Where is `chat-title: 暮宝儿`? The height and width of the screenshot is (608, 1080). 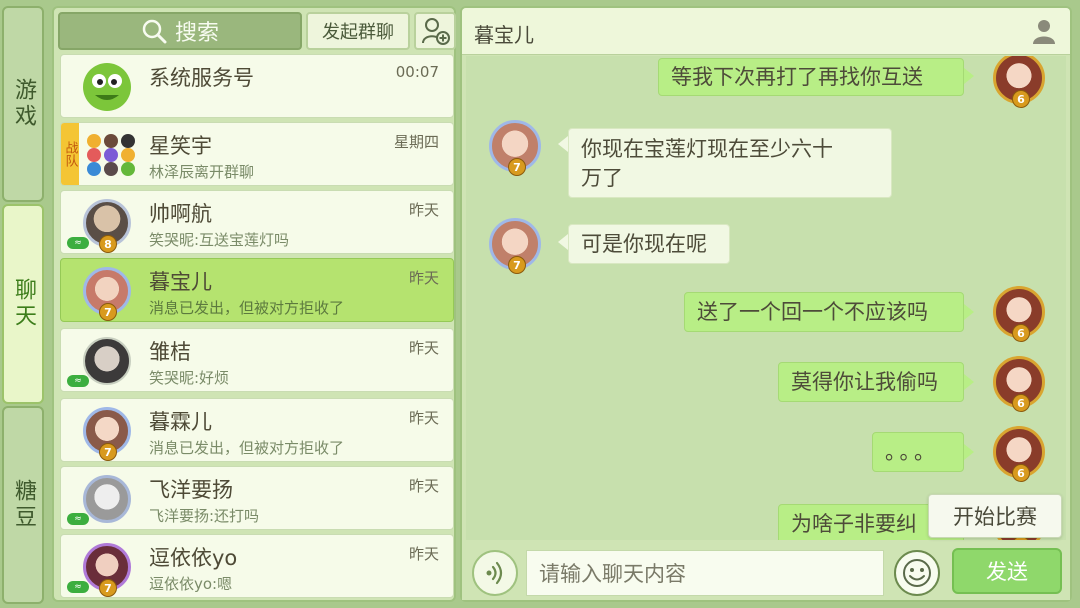
chat-title: 暮宝儿 is located at coordinates (504, 35).